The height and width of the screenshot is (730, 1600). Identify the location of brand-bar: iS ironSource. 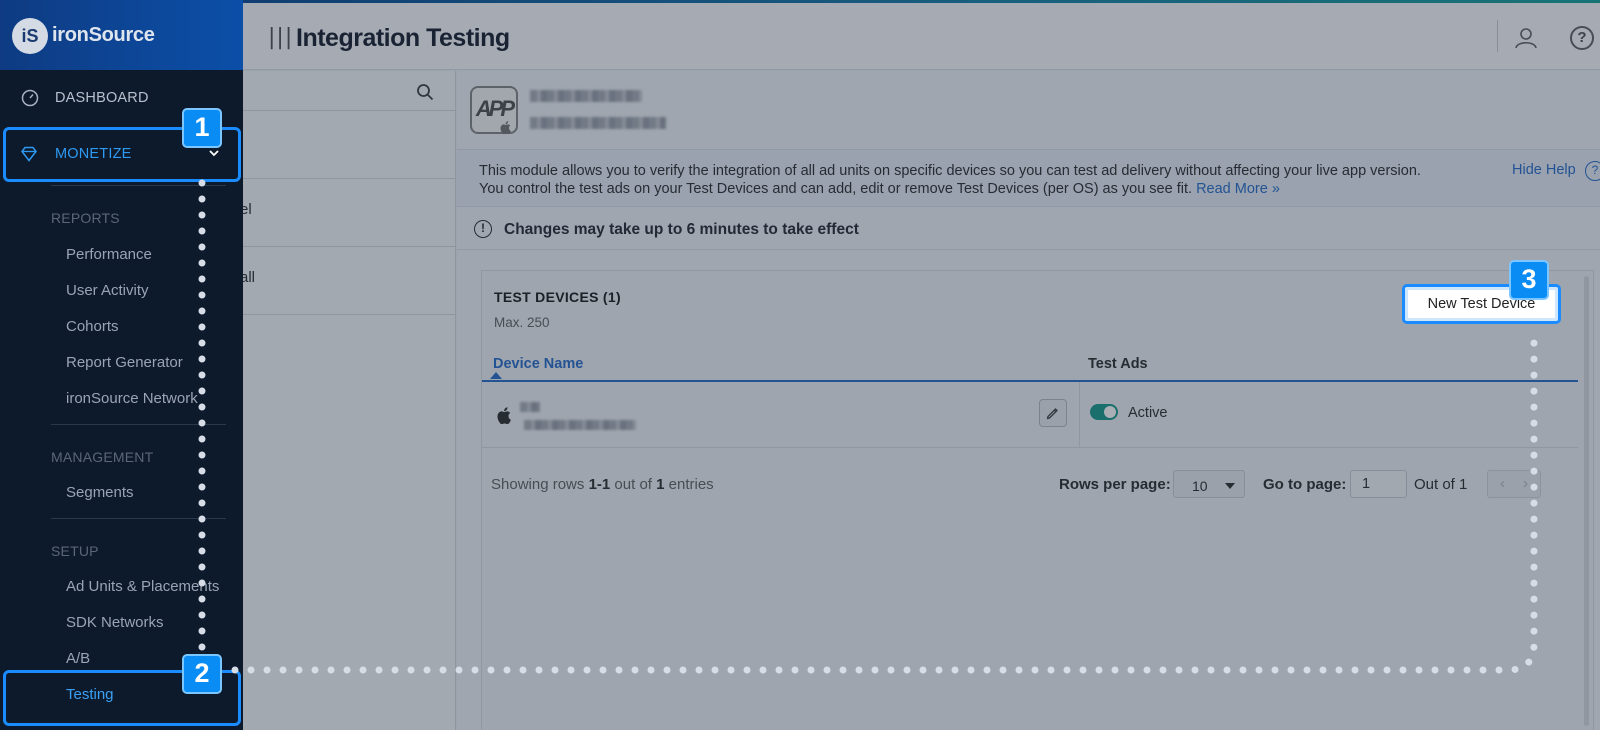
(121, 35).